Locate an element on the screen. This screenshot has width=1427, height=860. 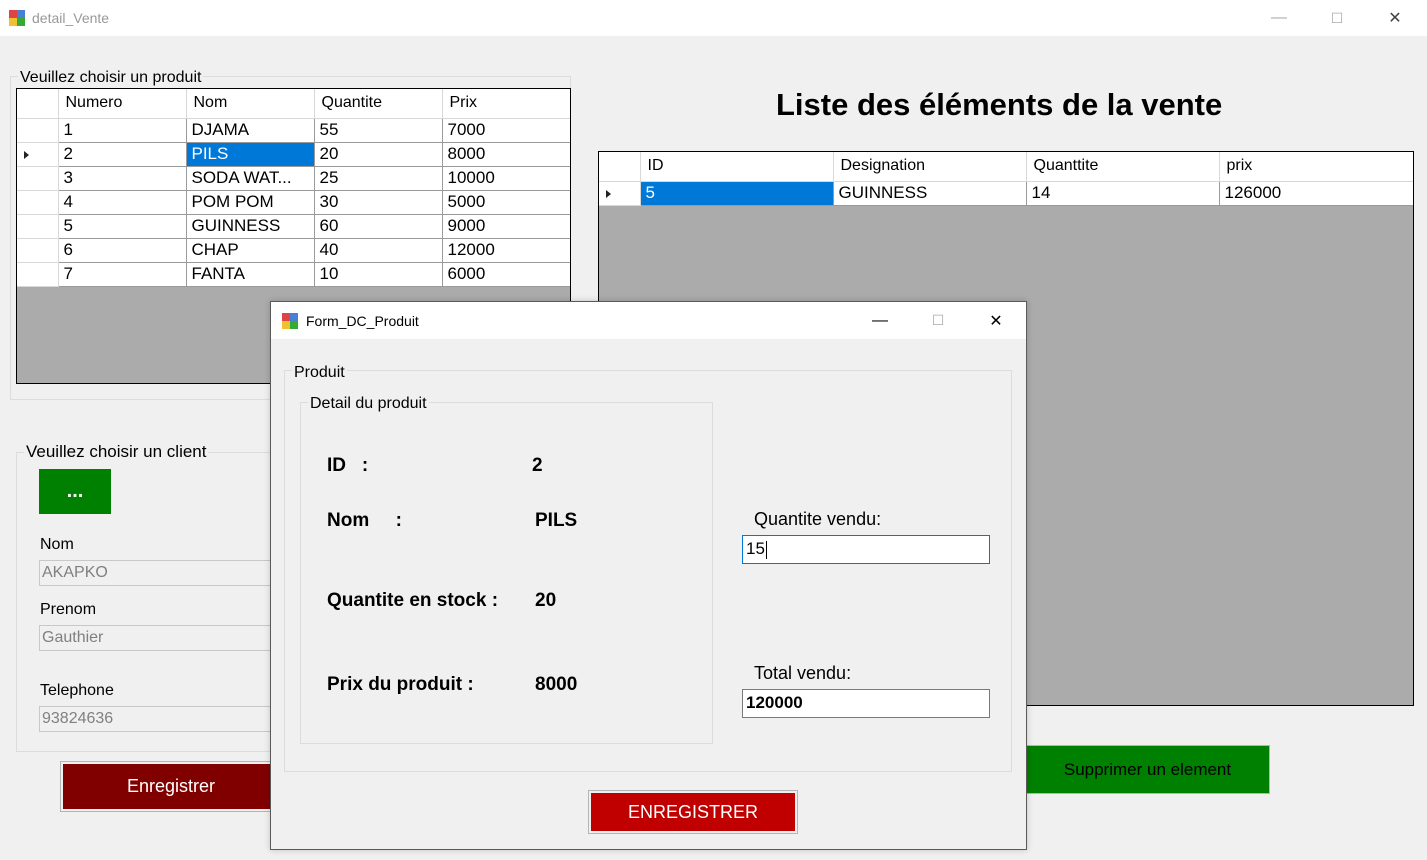
cell-quantite: 10 is located at coordinates (378, 274).